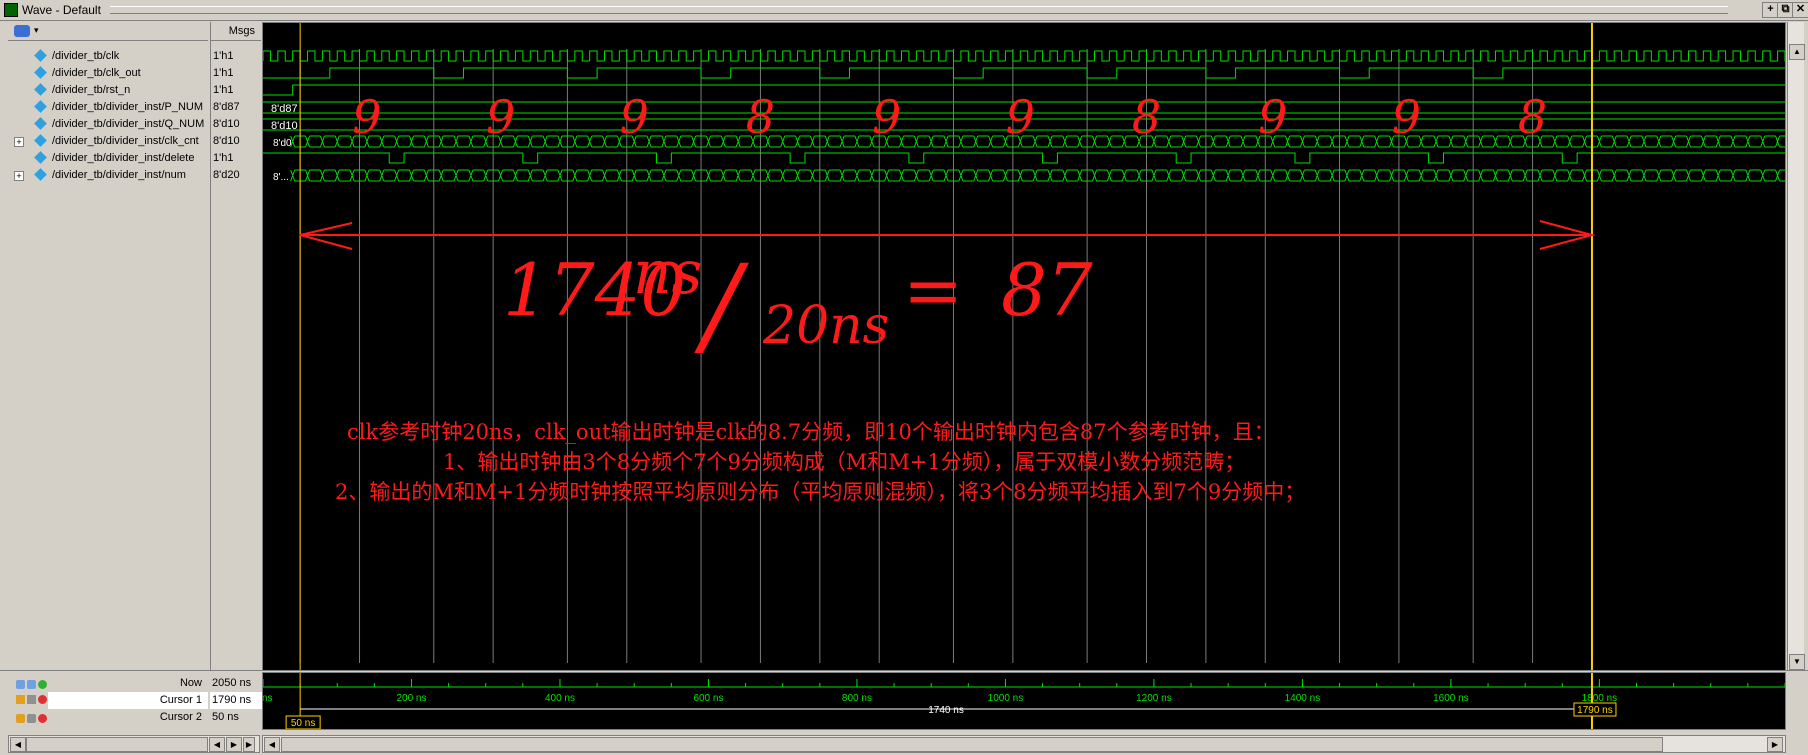 This screenshot has width=1808, height=755. What do you see at coordinates (232, 683) in the screenshot?
I see `now-value: 2050 ns` at bounding box center [232, 683].